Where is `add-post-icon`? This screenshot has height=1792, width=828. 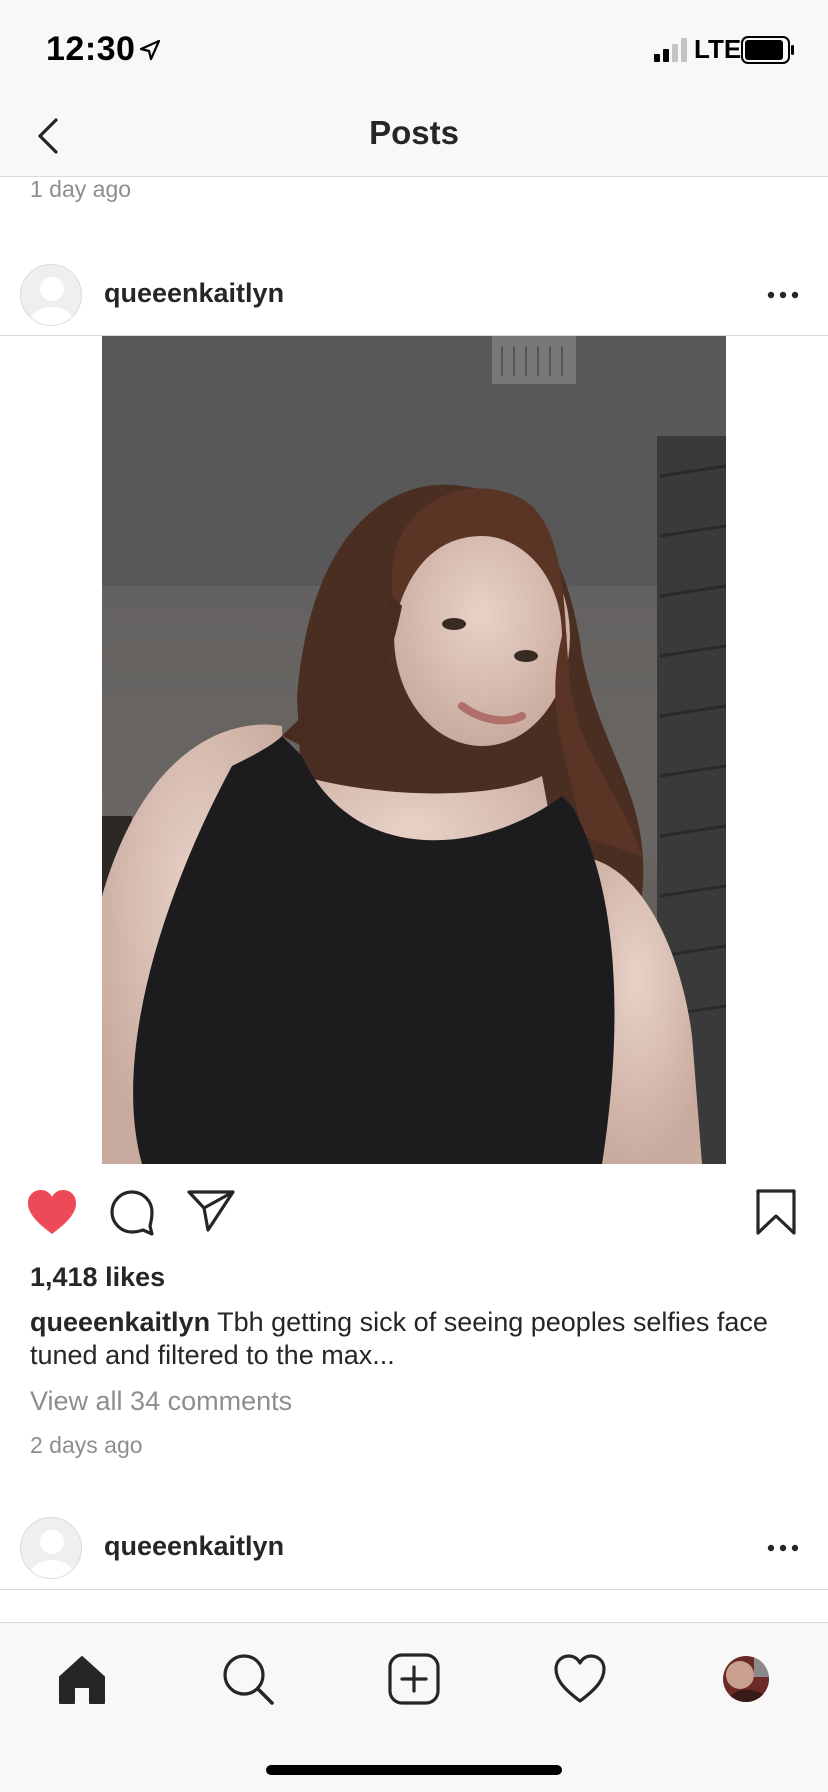 add-post-icon is located at coordinates (414, 1679).